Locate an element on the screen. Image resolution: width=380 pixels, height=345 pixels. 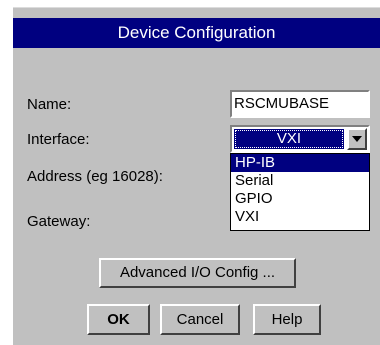
interface-label: Interface: is located at coordinates (58, 139).